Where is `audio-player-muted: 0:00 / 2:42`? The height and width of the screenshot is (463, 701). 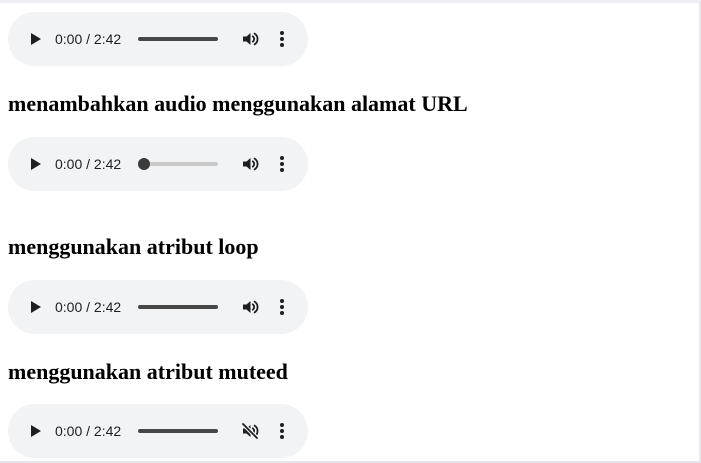 audio-player-muted: 0:00 / 2:42 is located at coordinates (158, 431).